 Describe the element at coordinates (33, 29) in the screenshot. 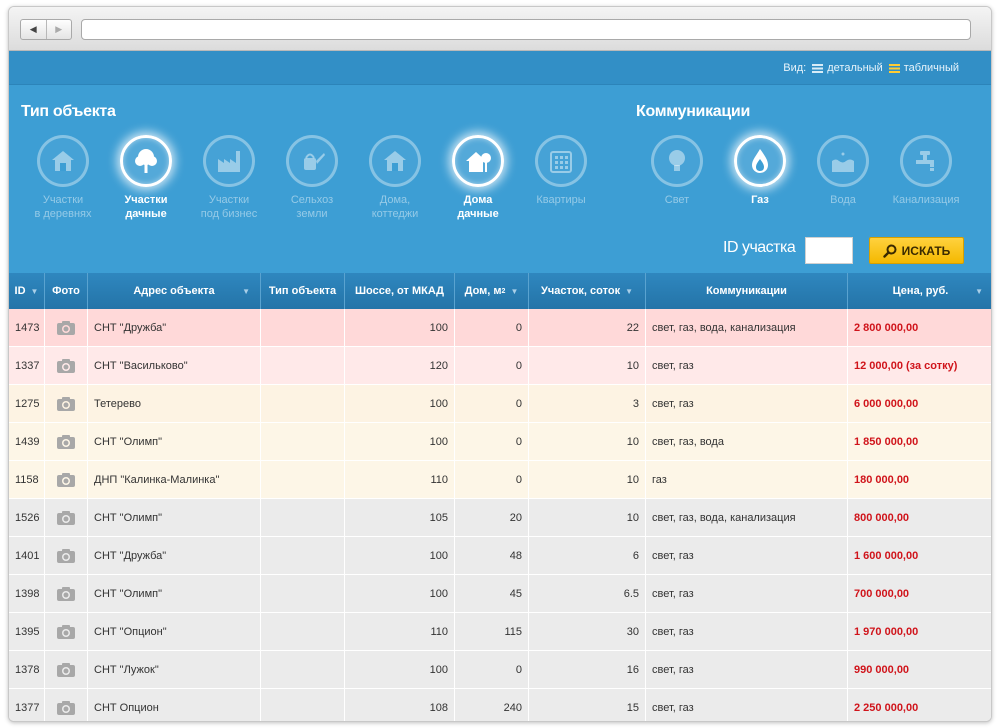

I see `back-icon: ◀` at that location.